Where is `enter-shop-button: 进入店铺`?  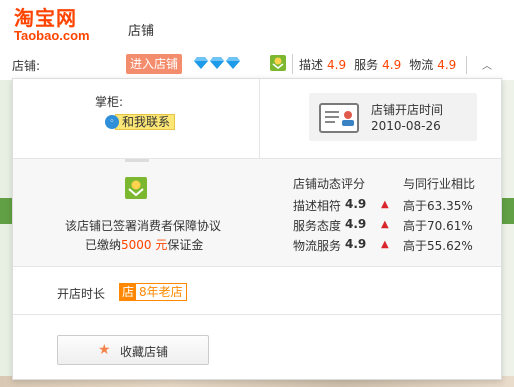 enter-shop-button: 进入店铺 is located at coordinates (154, 64).